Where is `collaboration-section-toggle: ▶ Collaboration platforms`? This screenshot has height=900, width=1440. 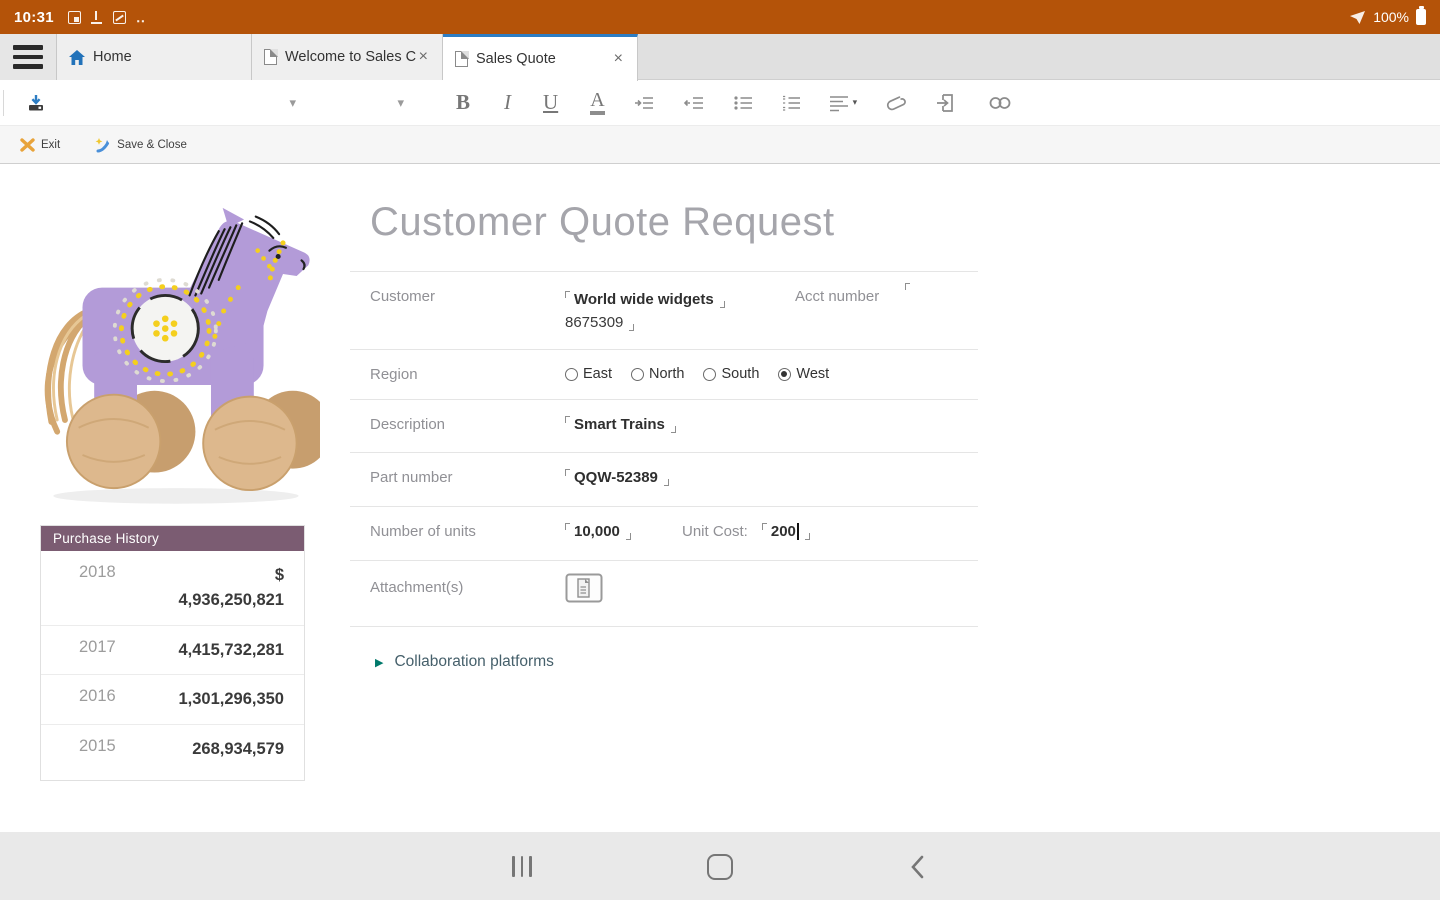
collaboration-section-toggle: ▶ Collaboration platforms is located at coordinates (664, 649).